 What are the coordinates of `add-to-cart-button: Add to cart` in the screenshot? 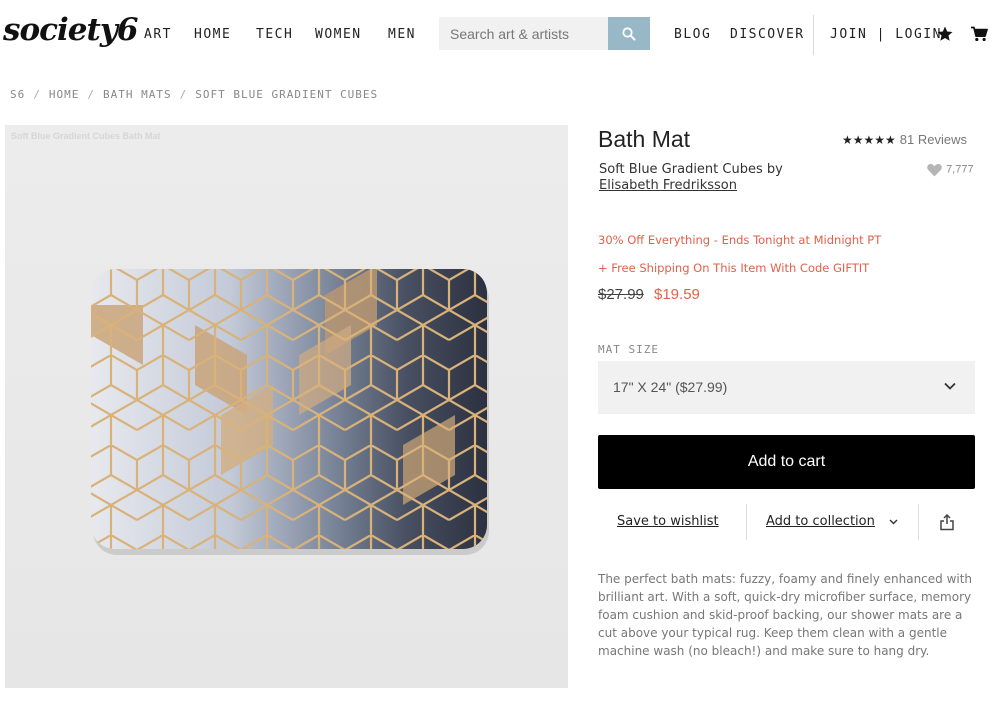 It's located at (786, 462).